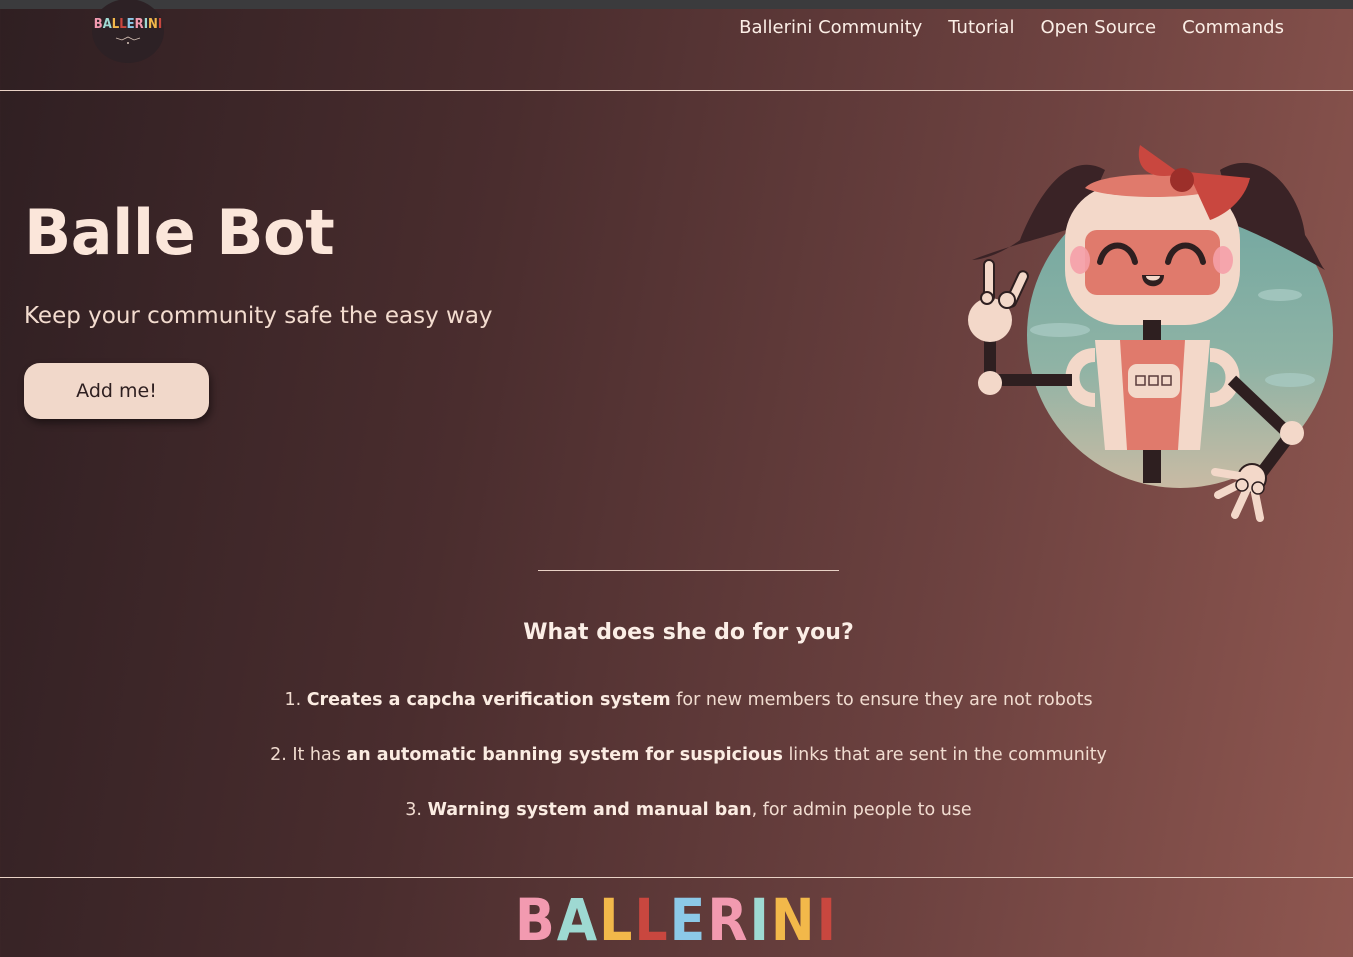 The width and height of the screenshot is (1353, 957). I want to click on footer-ballerini-logo: BALLERINI, so click(676, 920).